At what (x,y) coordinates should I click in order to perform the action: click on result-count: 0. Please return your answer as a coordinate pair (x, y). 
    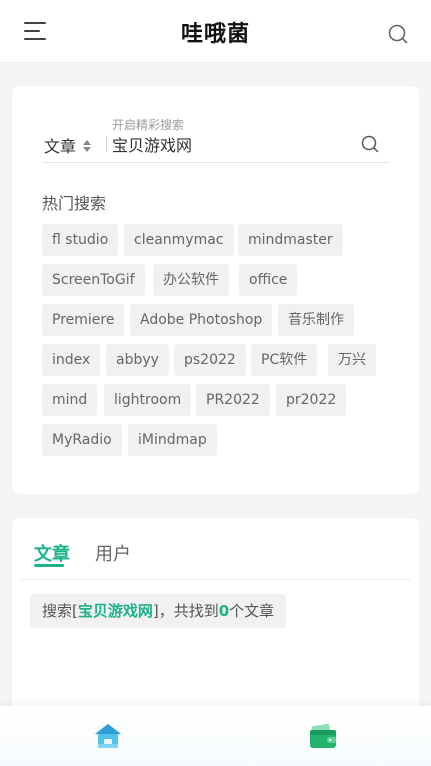
    Looking at the image, I should click on (224, 611).